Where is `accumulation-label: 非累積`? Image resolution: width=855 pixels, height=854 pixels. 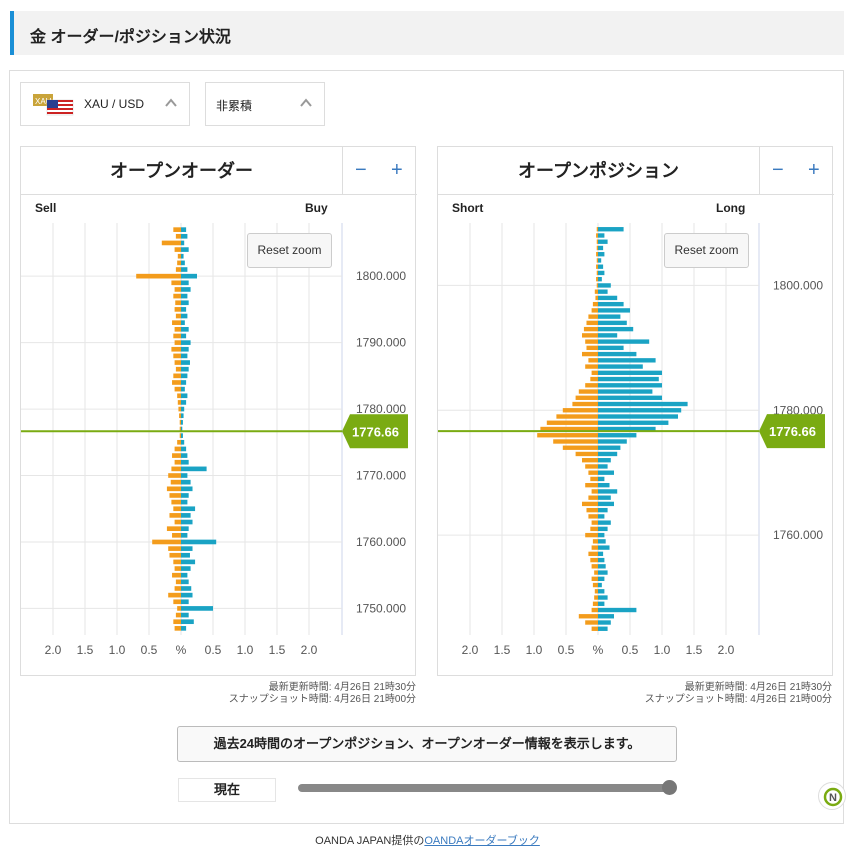 accumulation-label: 非累積 is located at coordinates (234, 106).